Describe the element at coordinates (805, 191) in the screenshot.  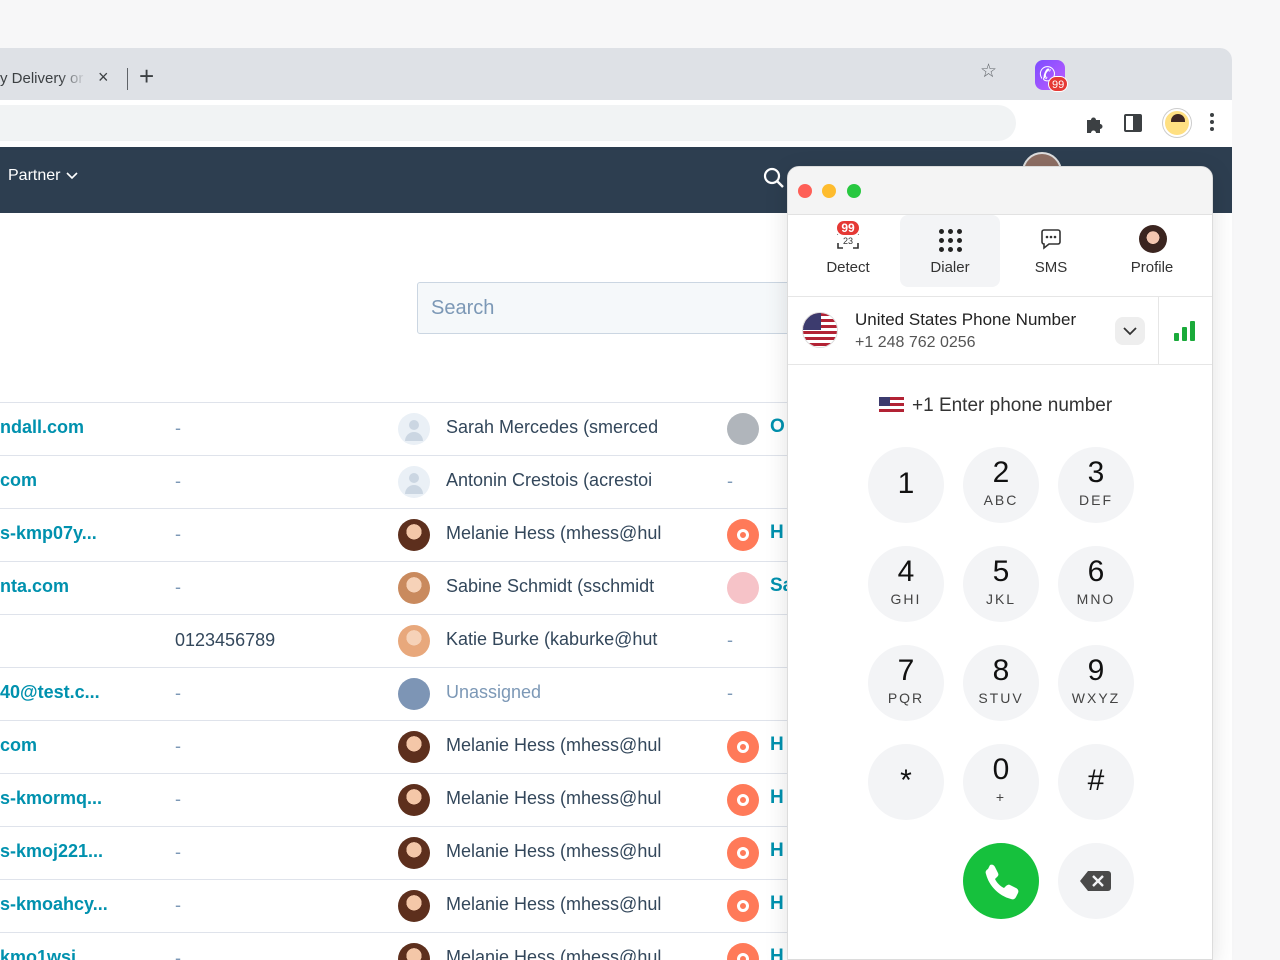
I see `close-window-button` at that location.